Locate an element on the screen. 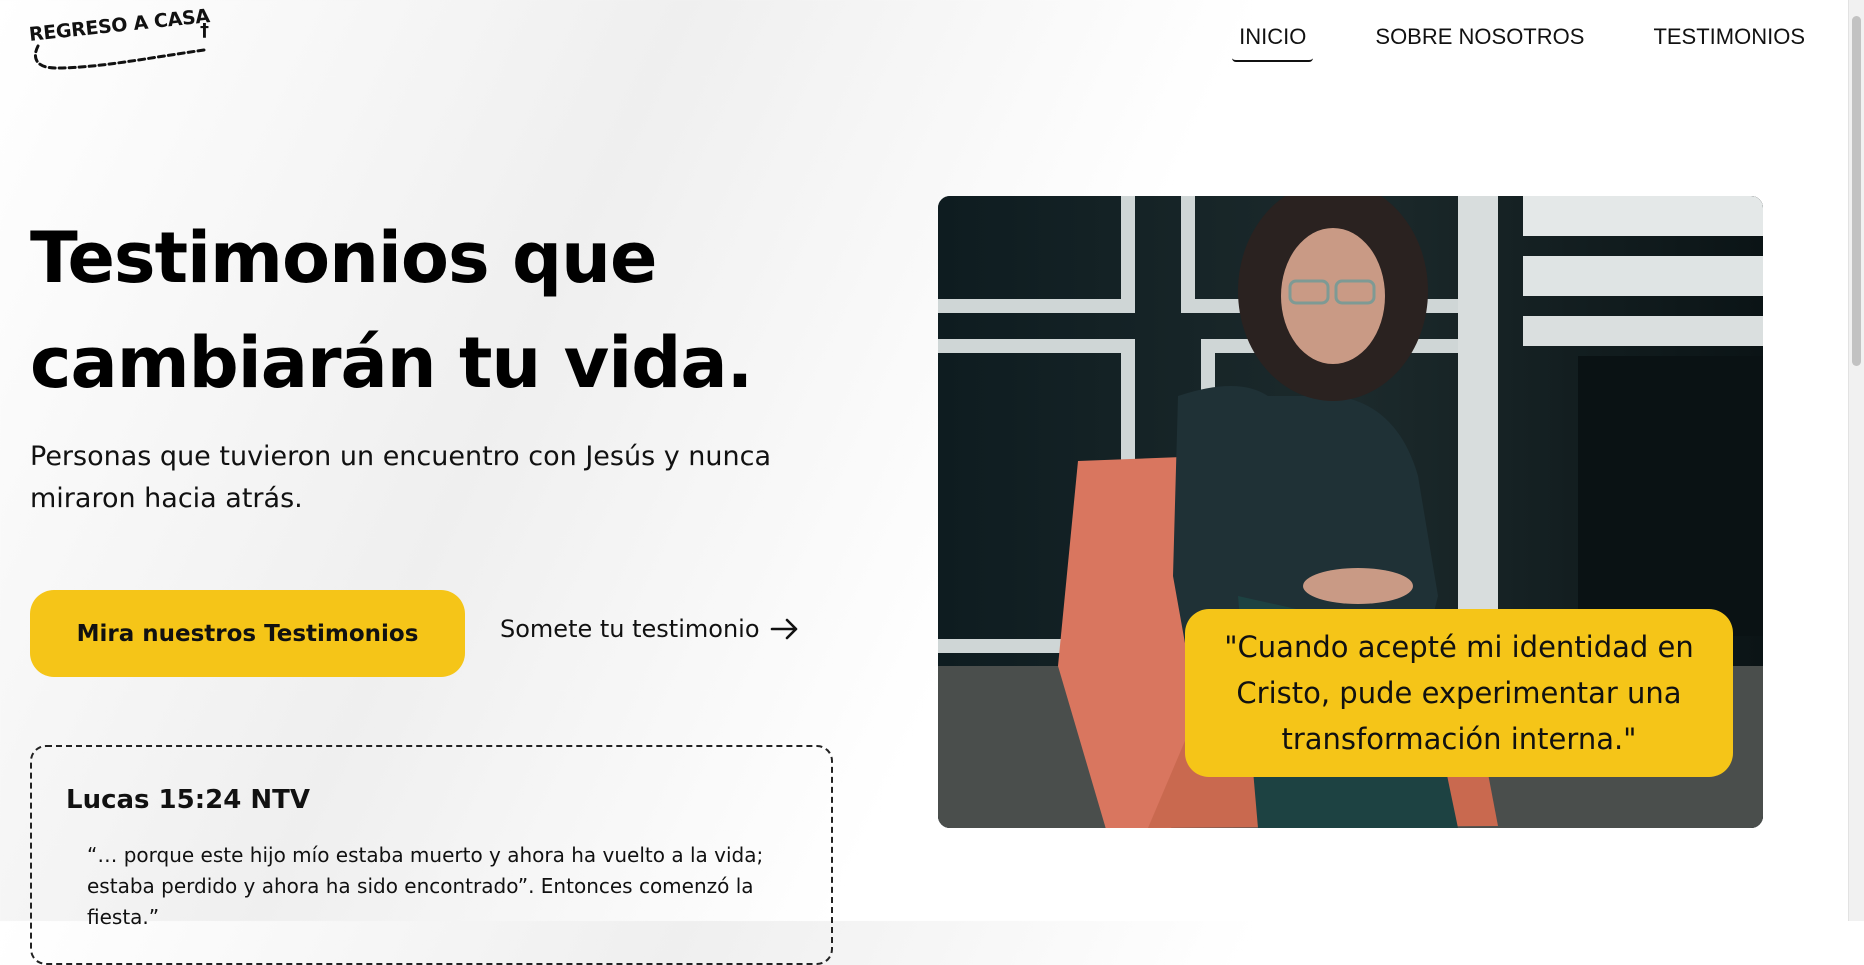 This screenshot has height=965, width=1864. verse-reference: Lucas 15:24 NTV is located at coordinates (188, 800).